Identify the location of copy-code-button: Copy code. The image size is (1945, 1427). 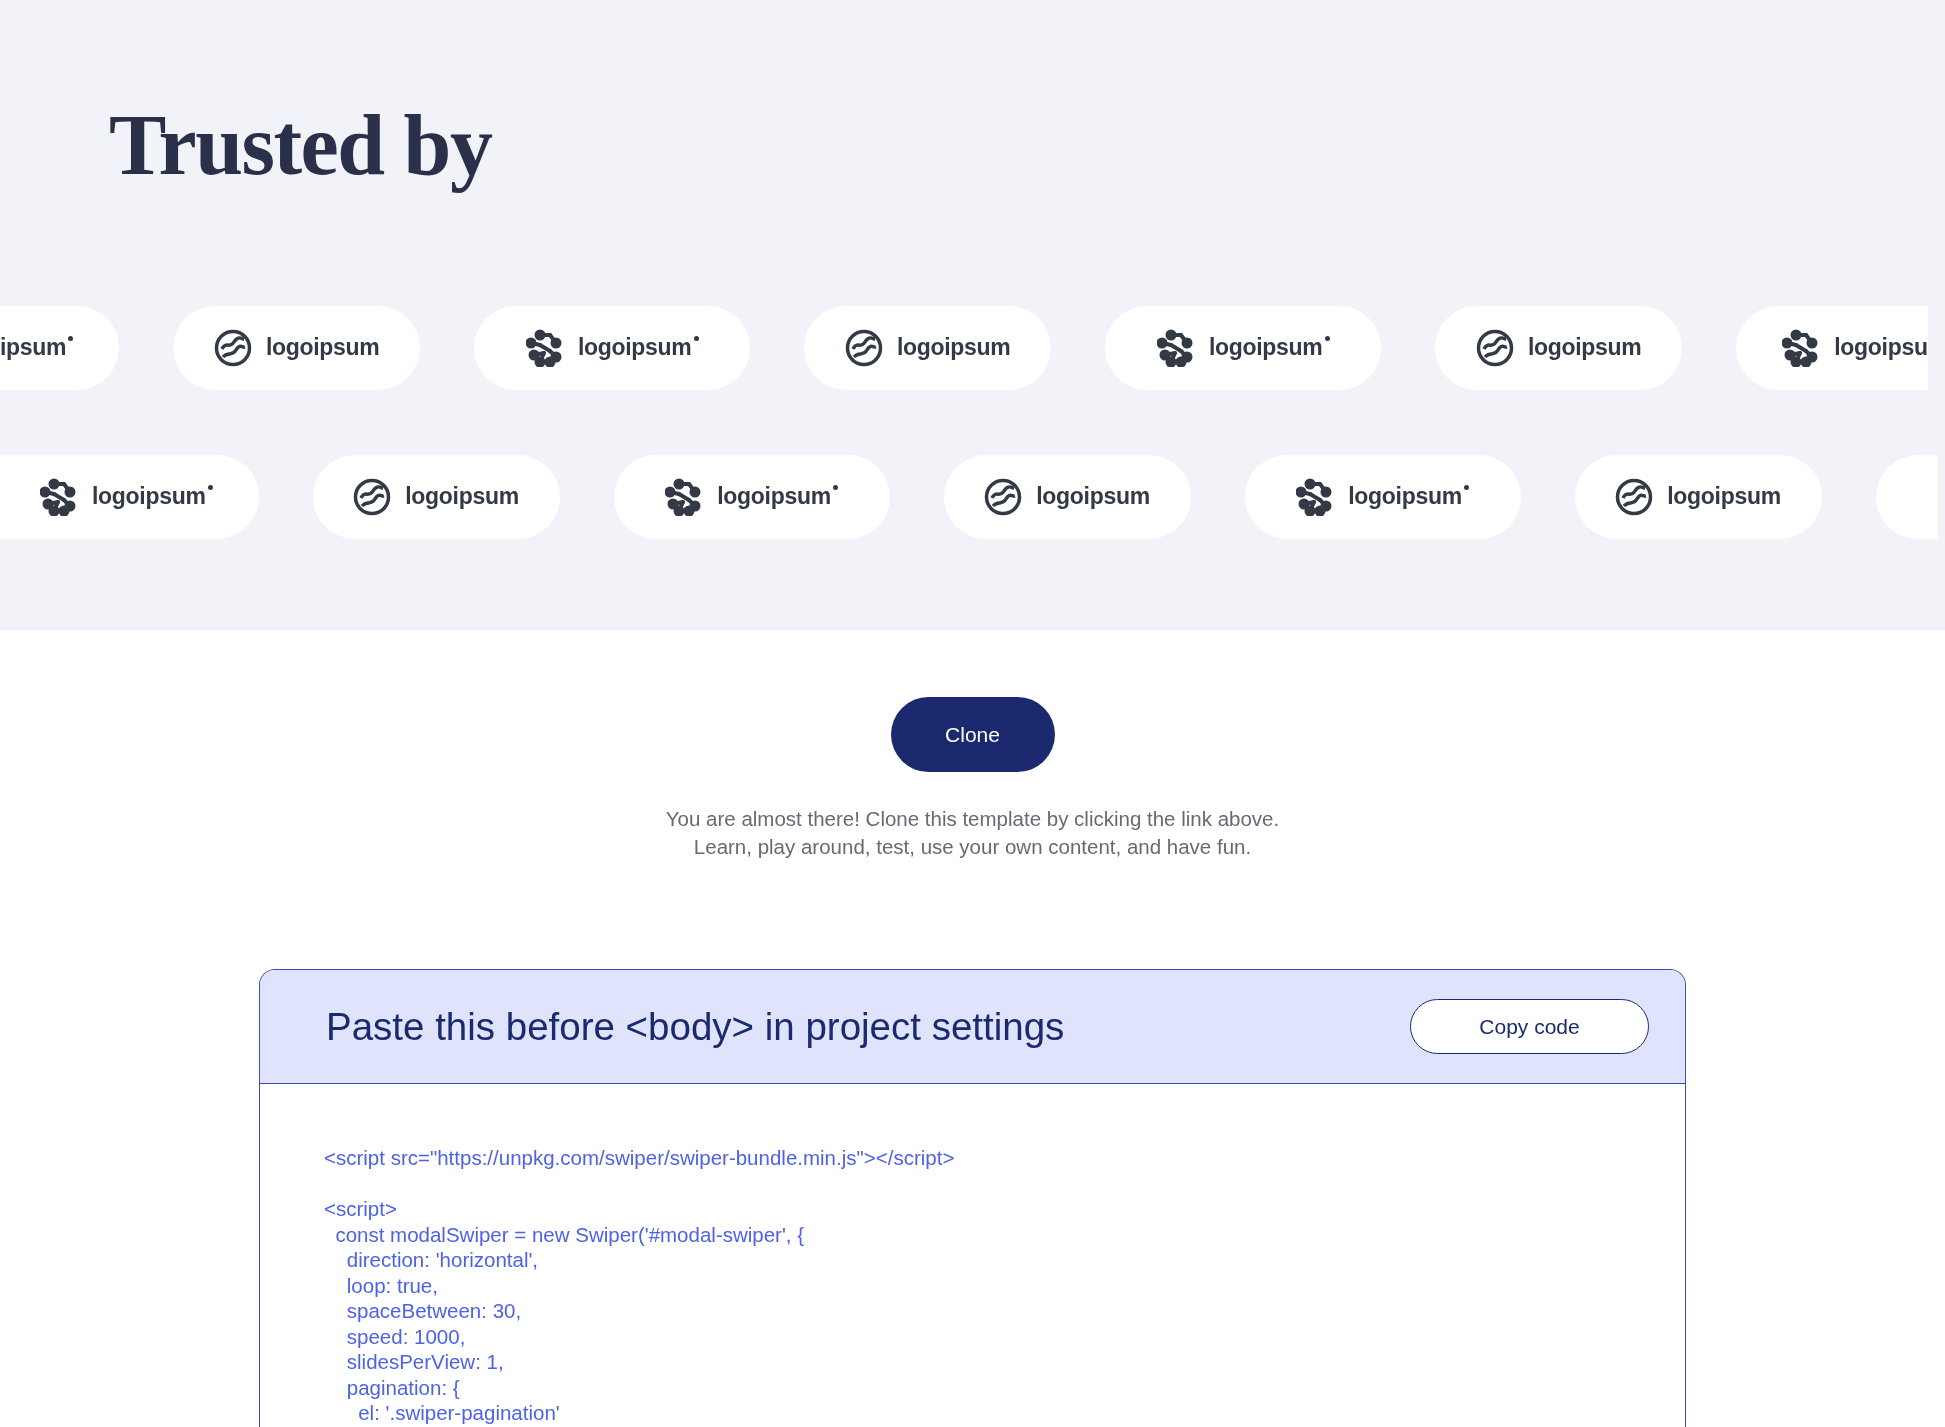
(1529, 1026).